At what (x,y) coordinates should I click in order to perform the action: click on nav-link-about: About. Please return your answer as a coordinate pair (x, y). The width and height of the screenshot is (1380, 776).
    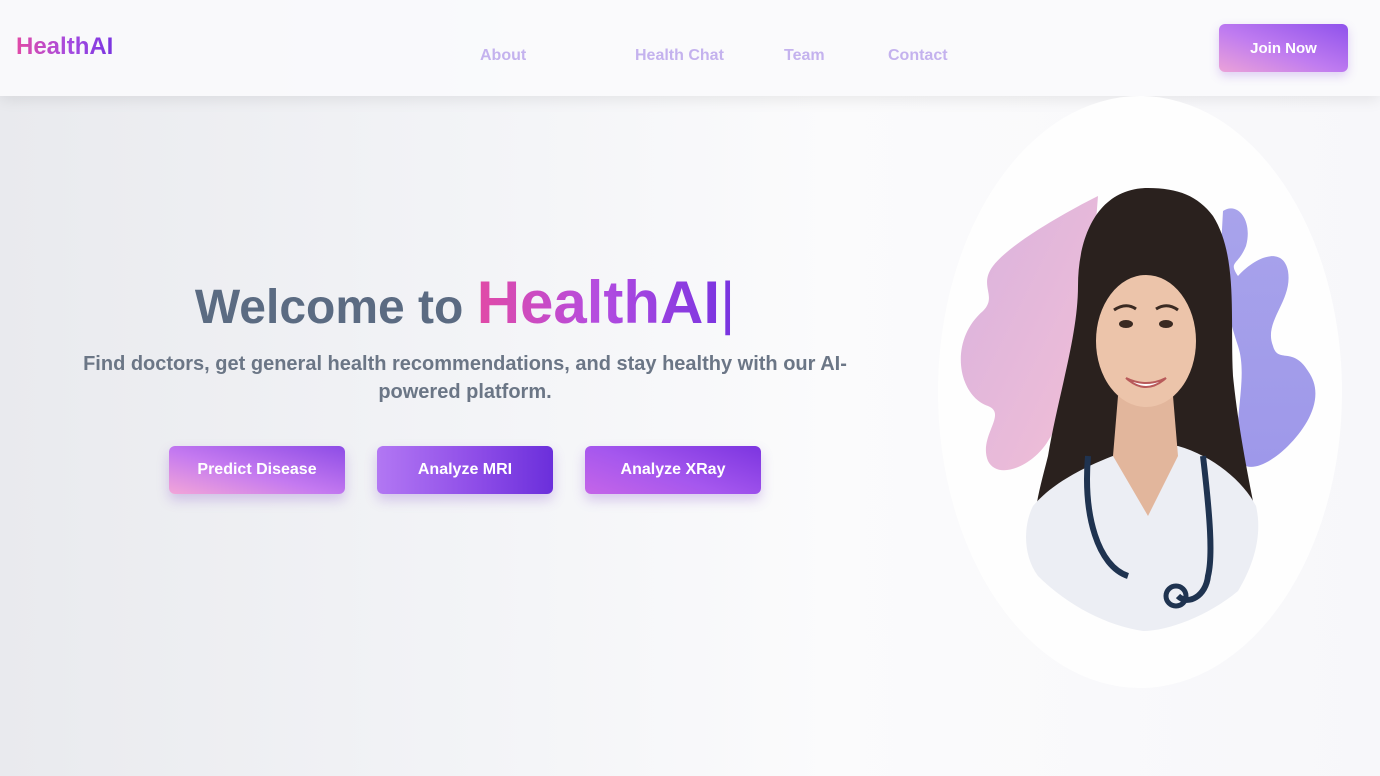
    Looking at the image, I should click on (503, 56).